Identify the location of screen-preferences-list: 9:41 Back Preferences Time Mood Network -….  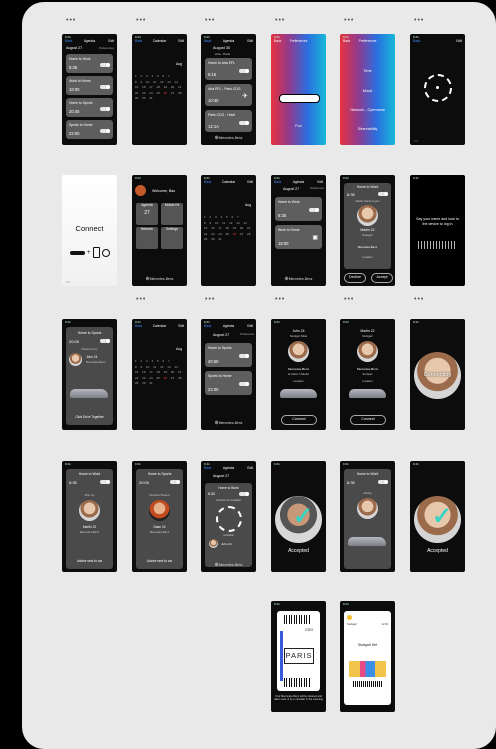
(367, 89).